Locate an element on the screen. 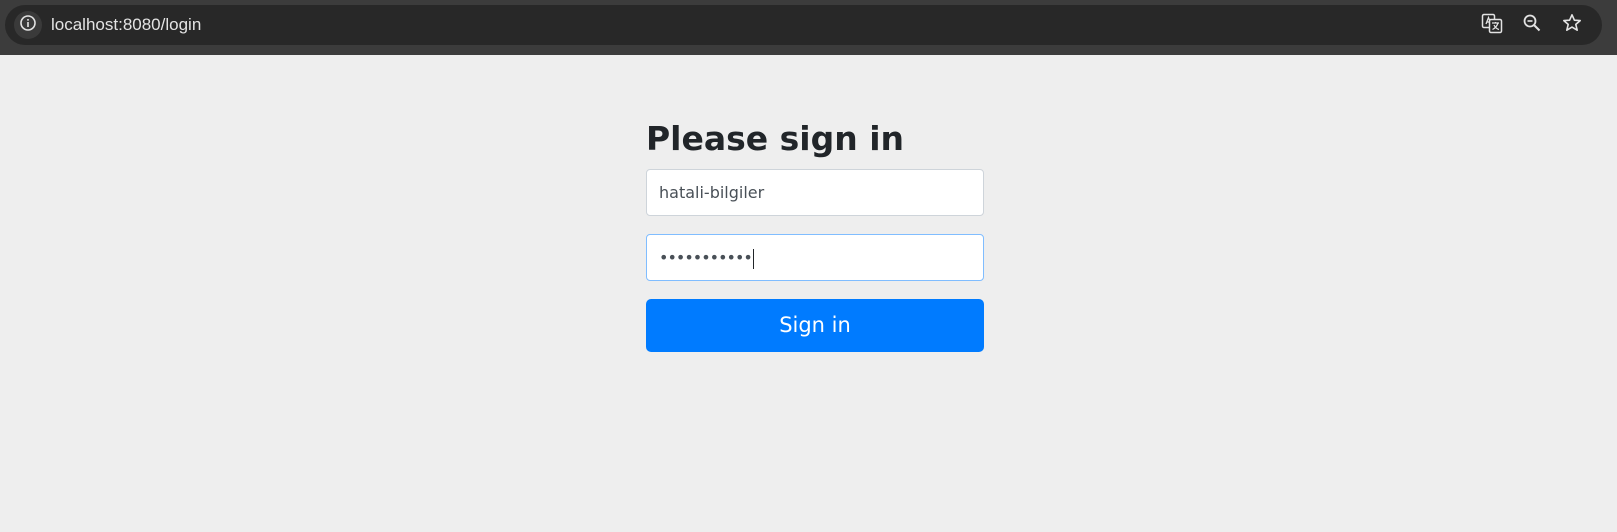 Image resolution: width=1617 pixels, height=532 pixels. zoom-button is located at coordinates (1532, 25).